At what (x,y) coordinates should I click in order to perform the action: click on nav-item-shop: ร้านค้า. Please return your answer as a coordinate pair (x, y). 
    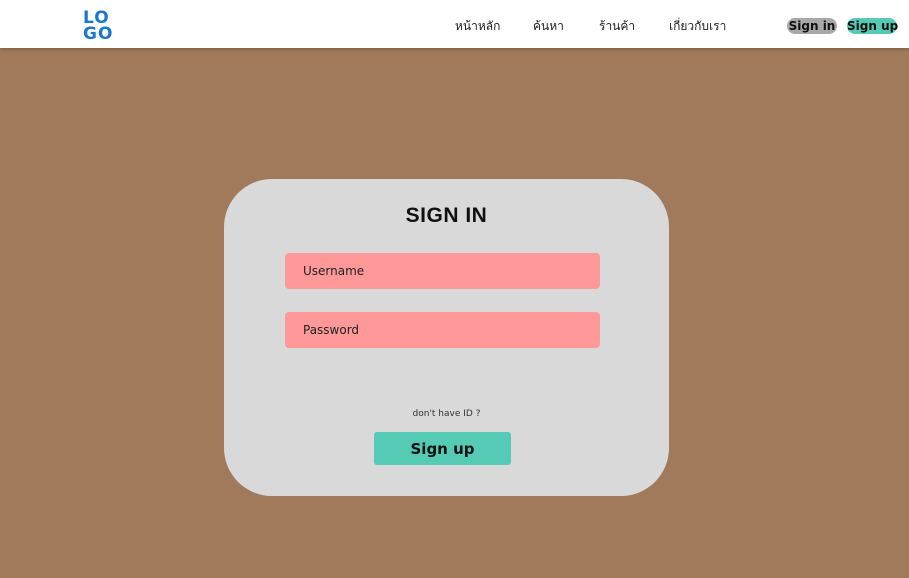
    Looking at the image, I should click on (617, 26).